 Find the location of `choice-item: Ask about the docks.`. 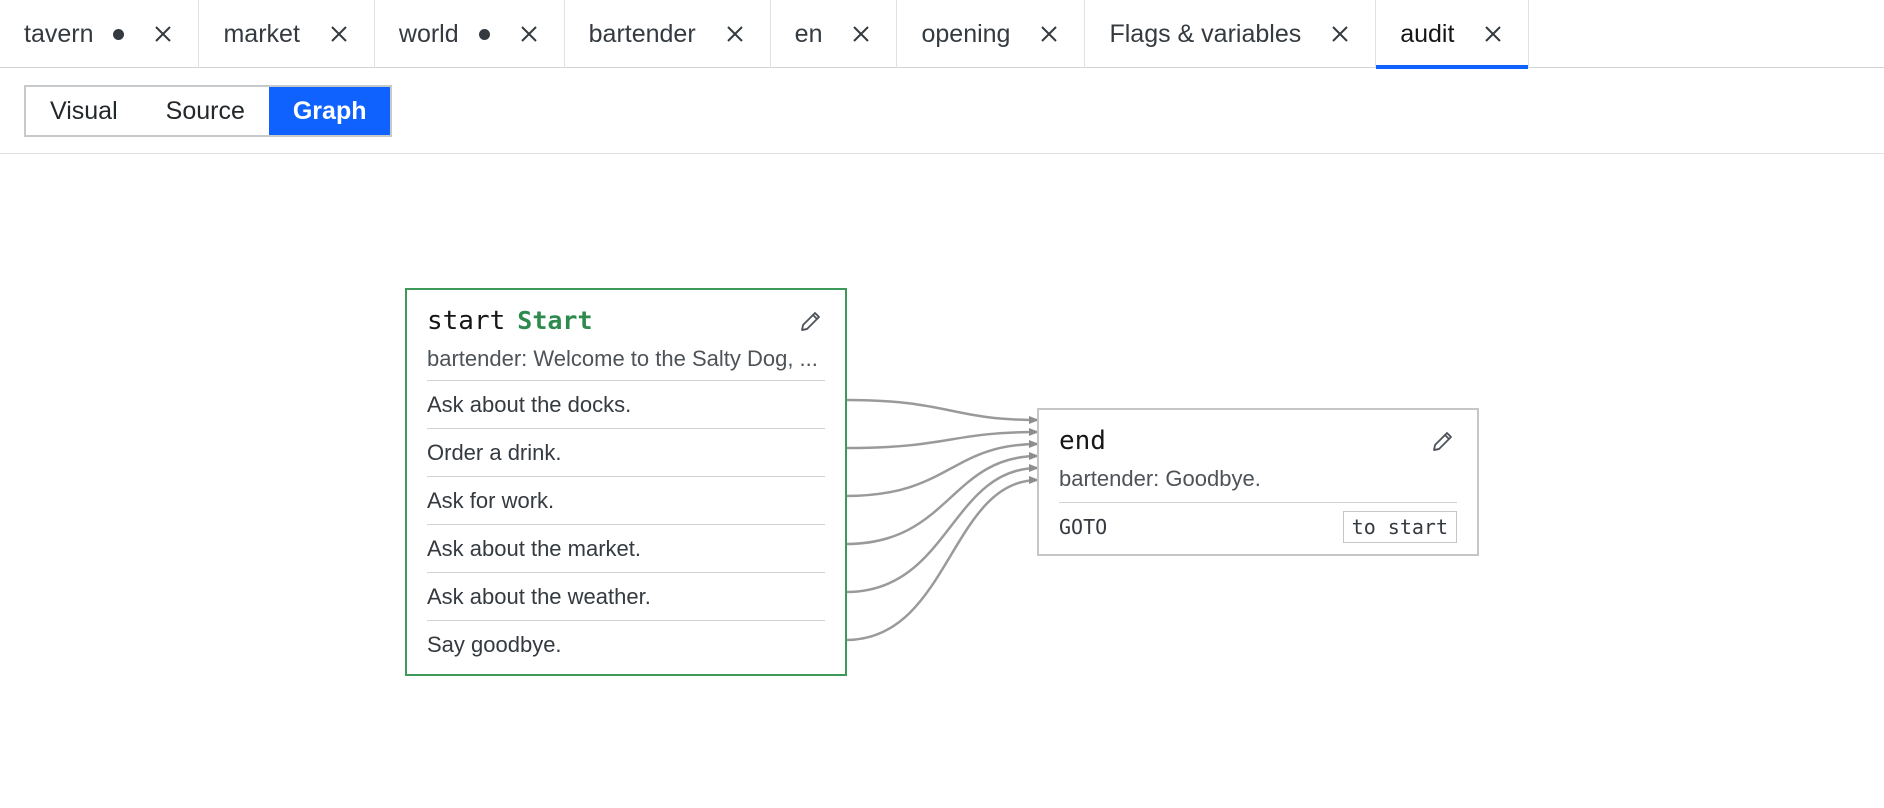

choice-item: Ask about the docks. is located at coordinates (626, 404).